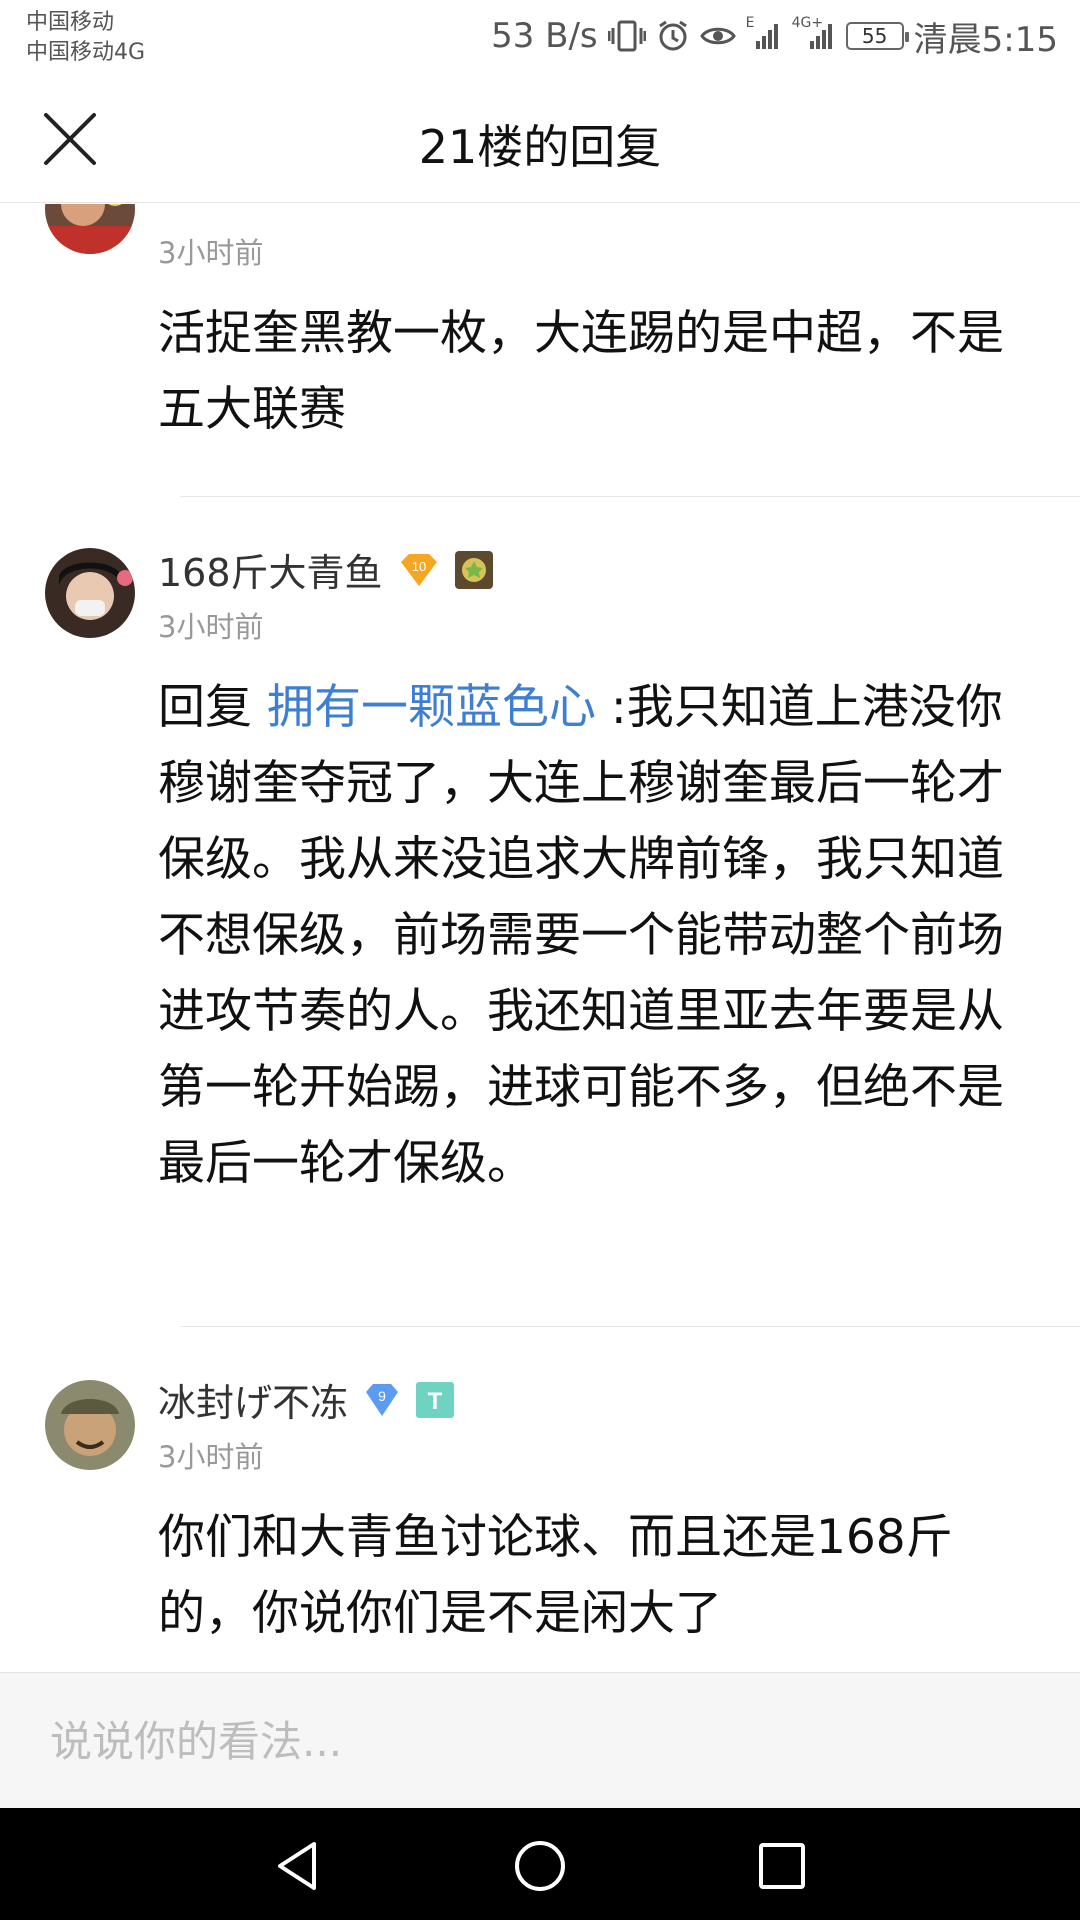 Image resolution: width=1080 pixels, height=1920 pixels. I want to click on back-triangle-icon, so click(297, 1866).